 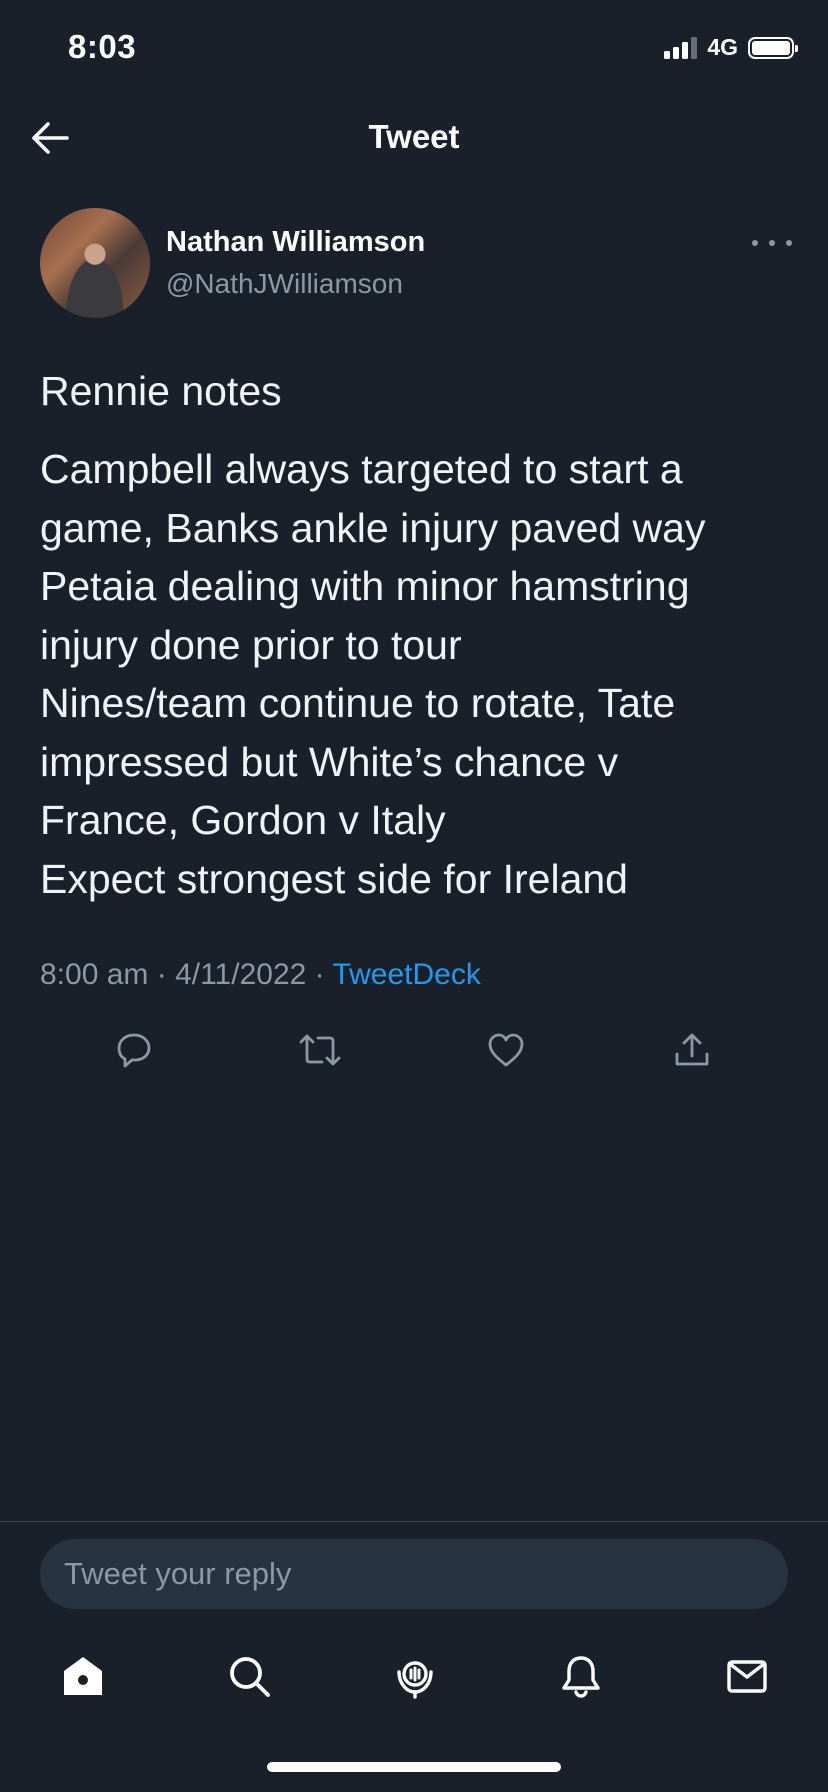 What do you see at coordinates (406, 974) in the screenshot?
I see `tweet-source-link: TweetDeck` at bounding box center [406, 974].